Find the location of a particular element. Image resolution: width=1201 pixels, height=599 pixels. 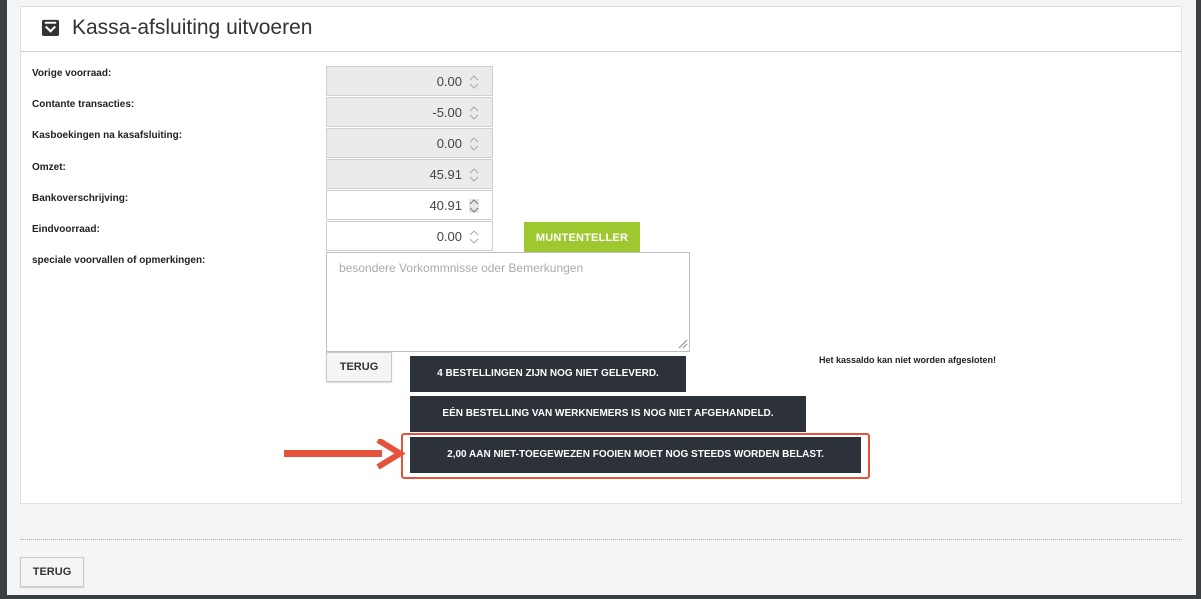

revenue-value: 45.91 is located at coordinates (445, 174).